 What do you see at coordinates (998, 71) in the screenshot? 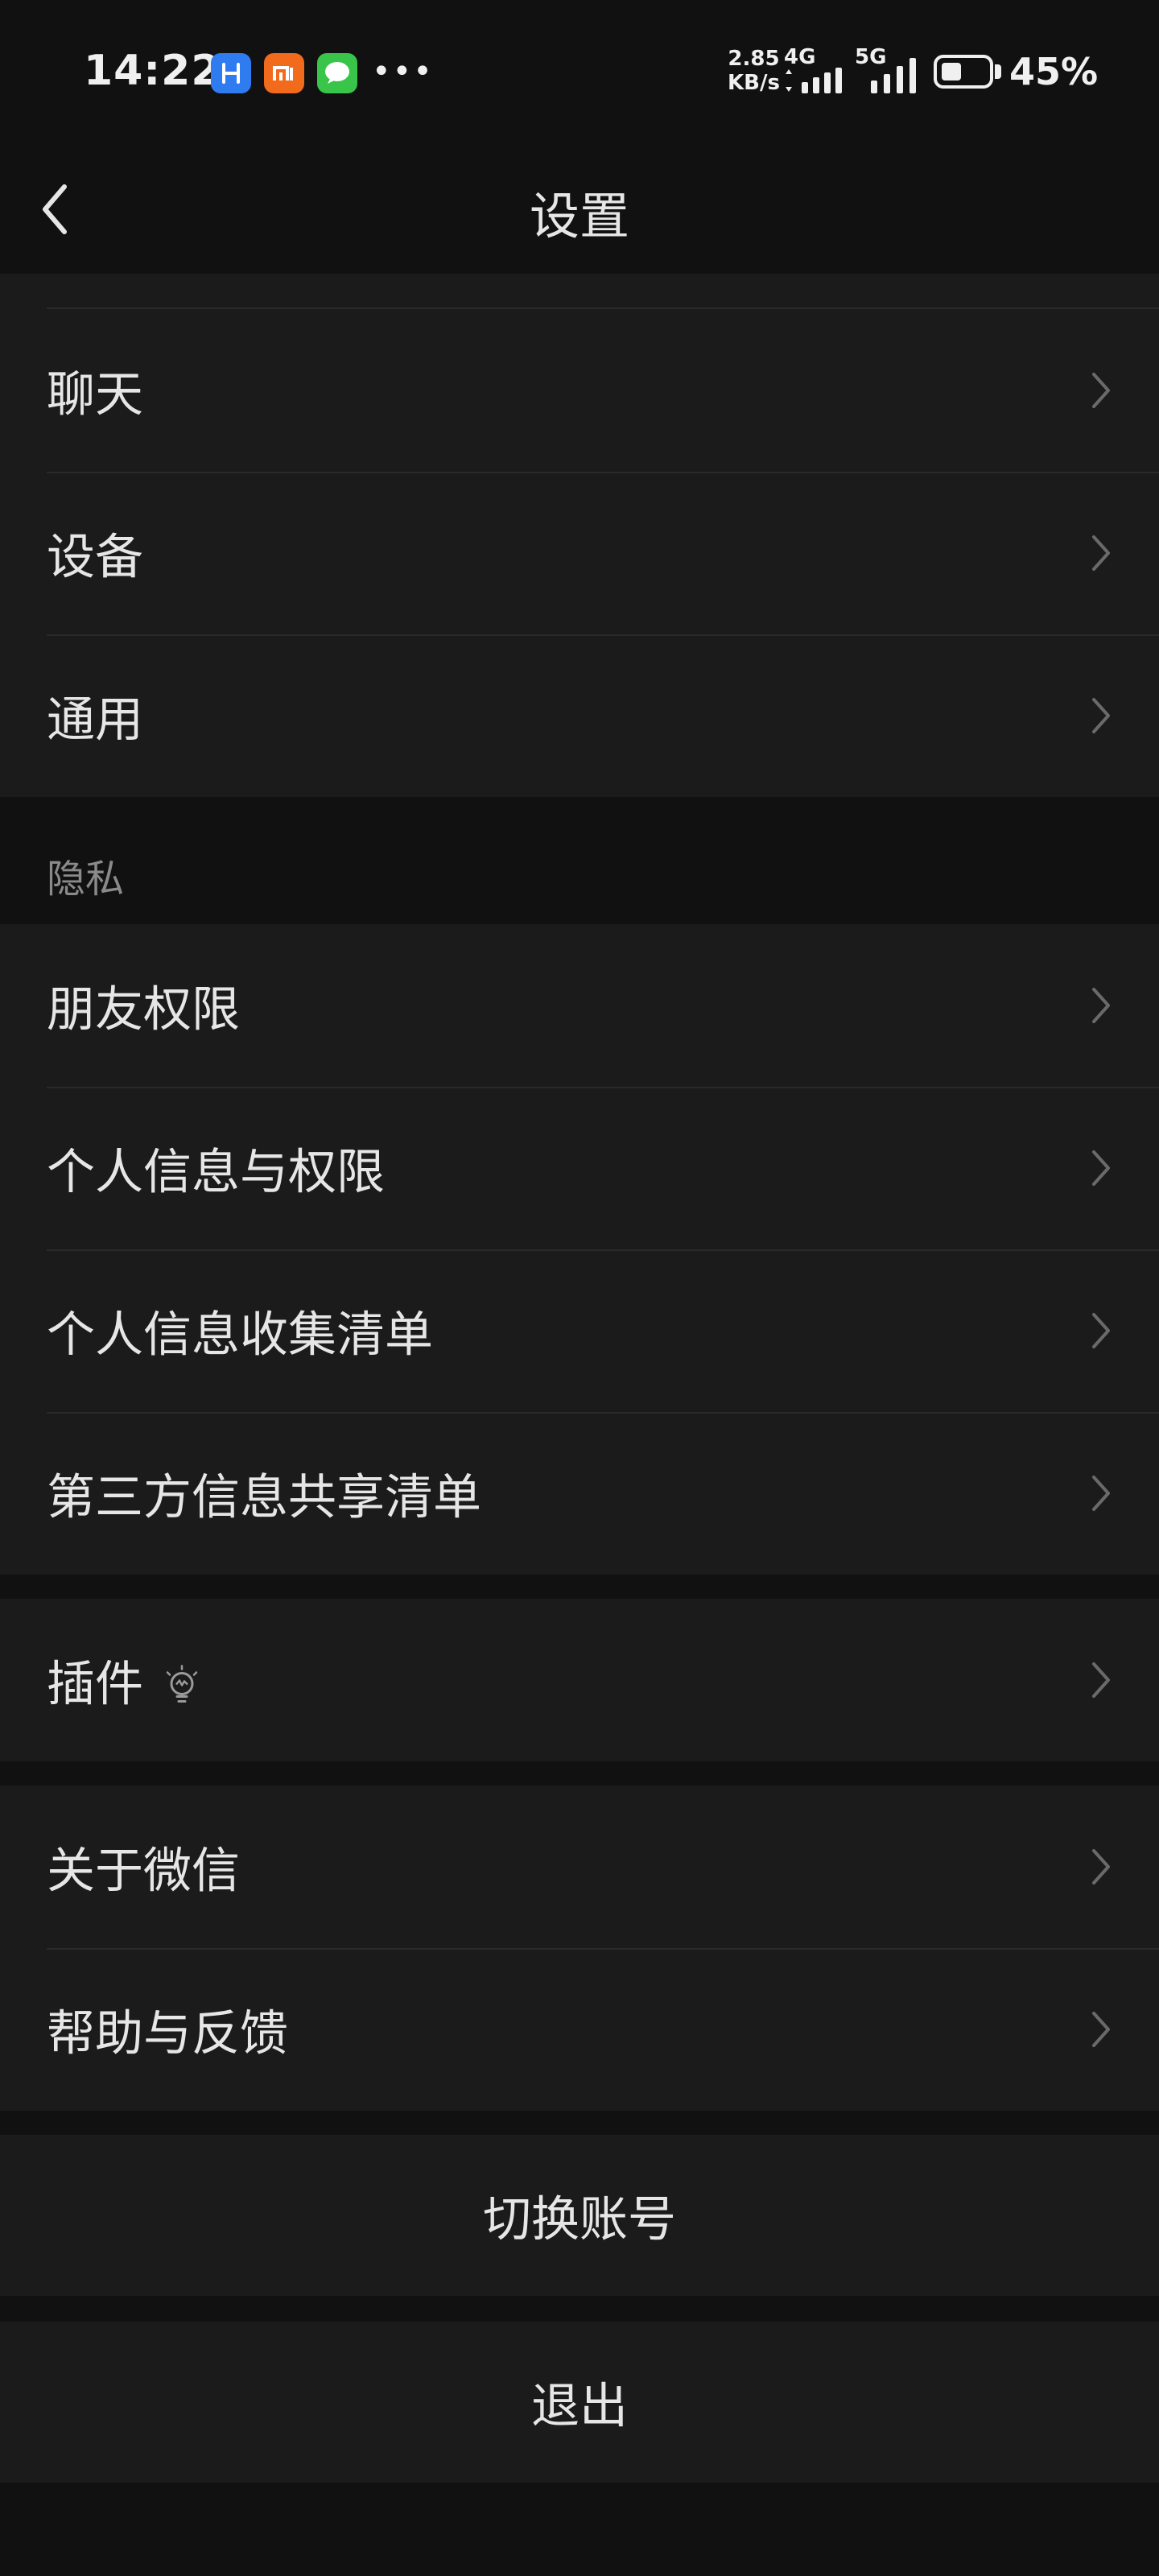
I see `battery-cap` at bounding box center [998, 71].